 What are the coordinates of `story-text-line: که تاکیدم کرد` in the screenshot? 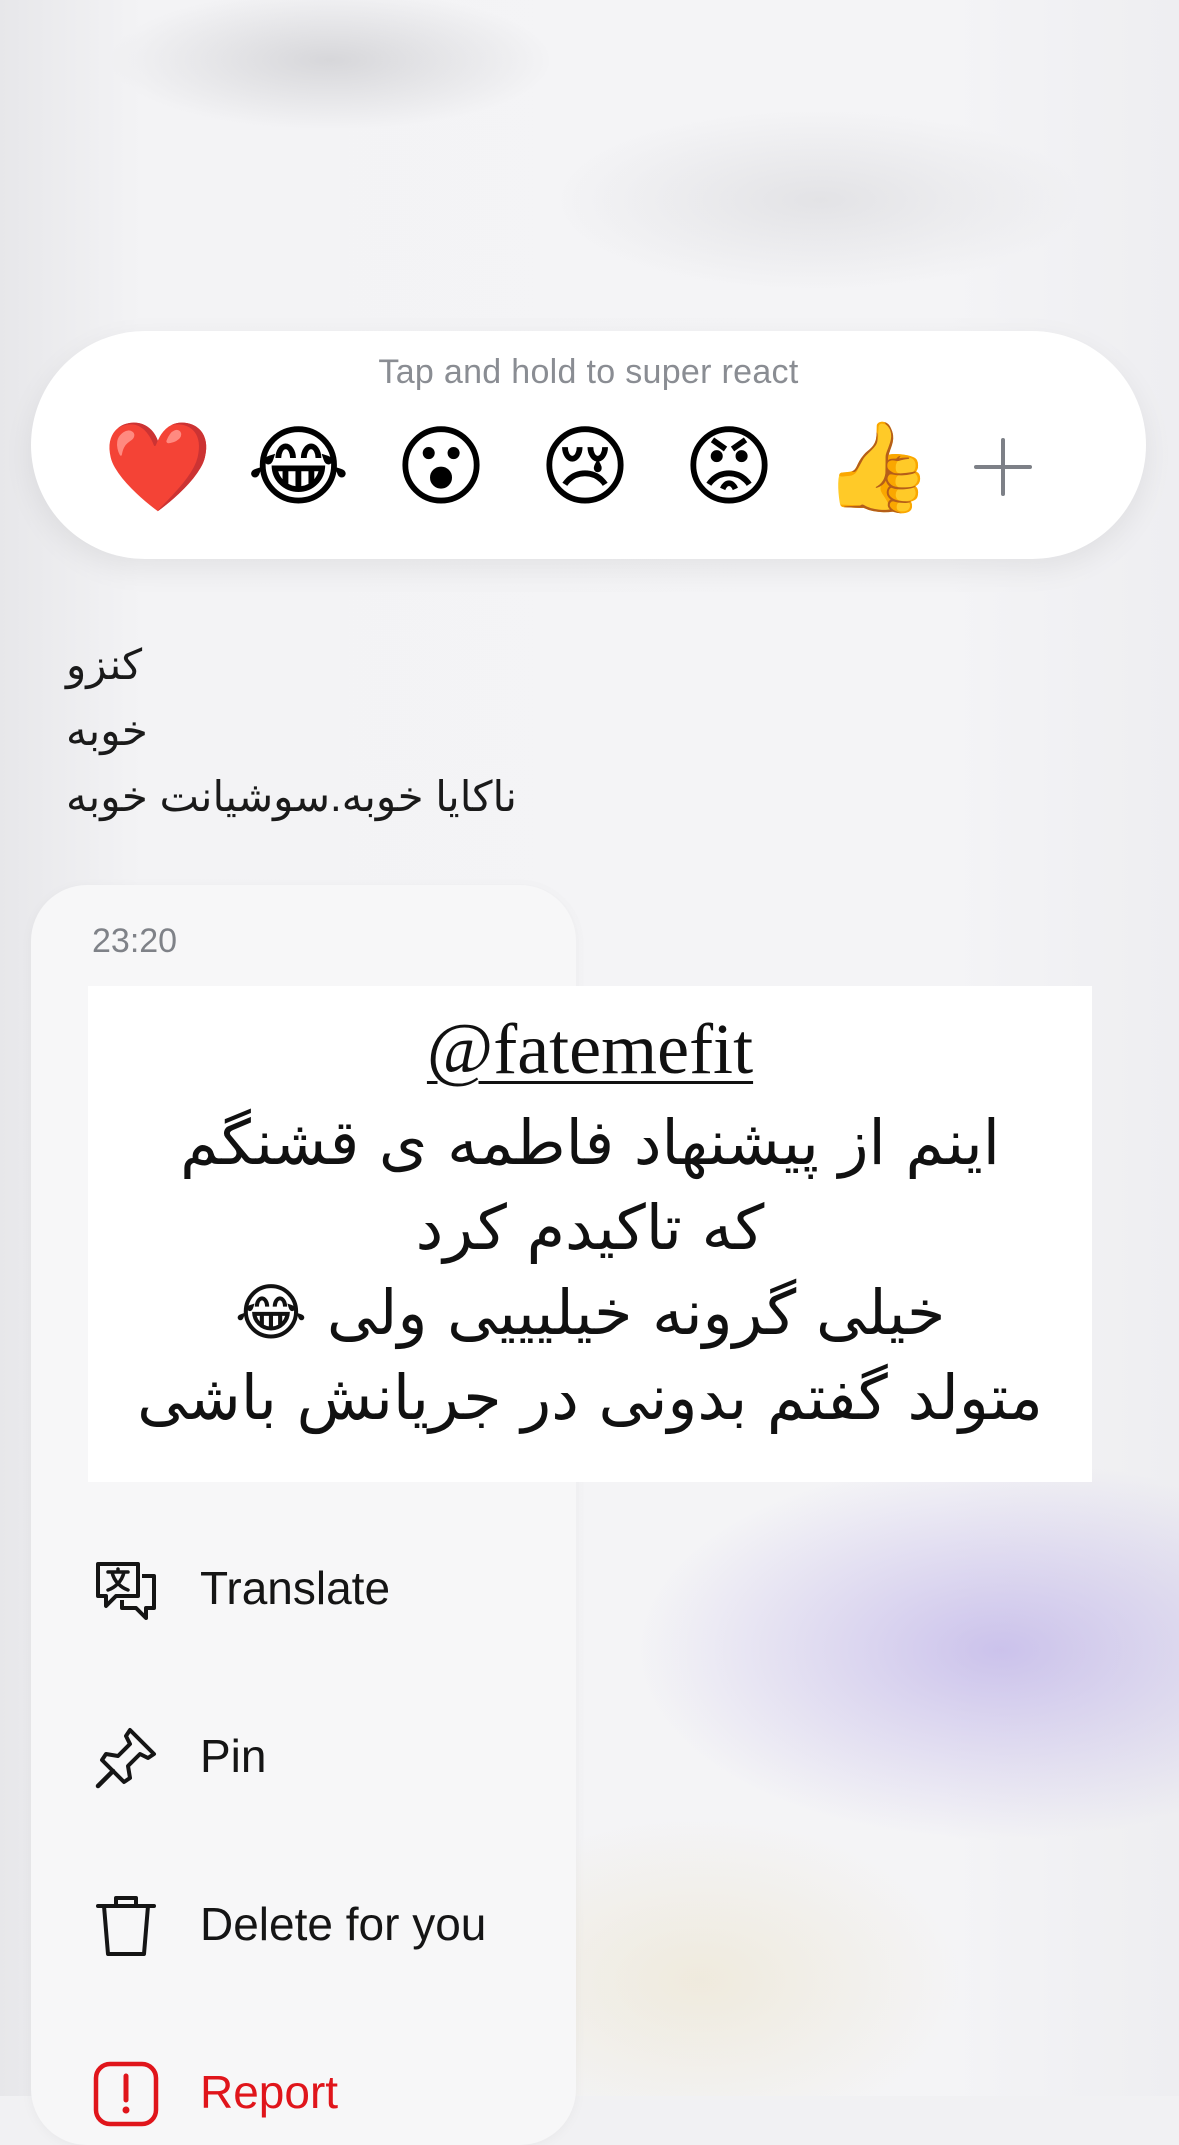 It's located at (590, 1227).